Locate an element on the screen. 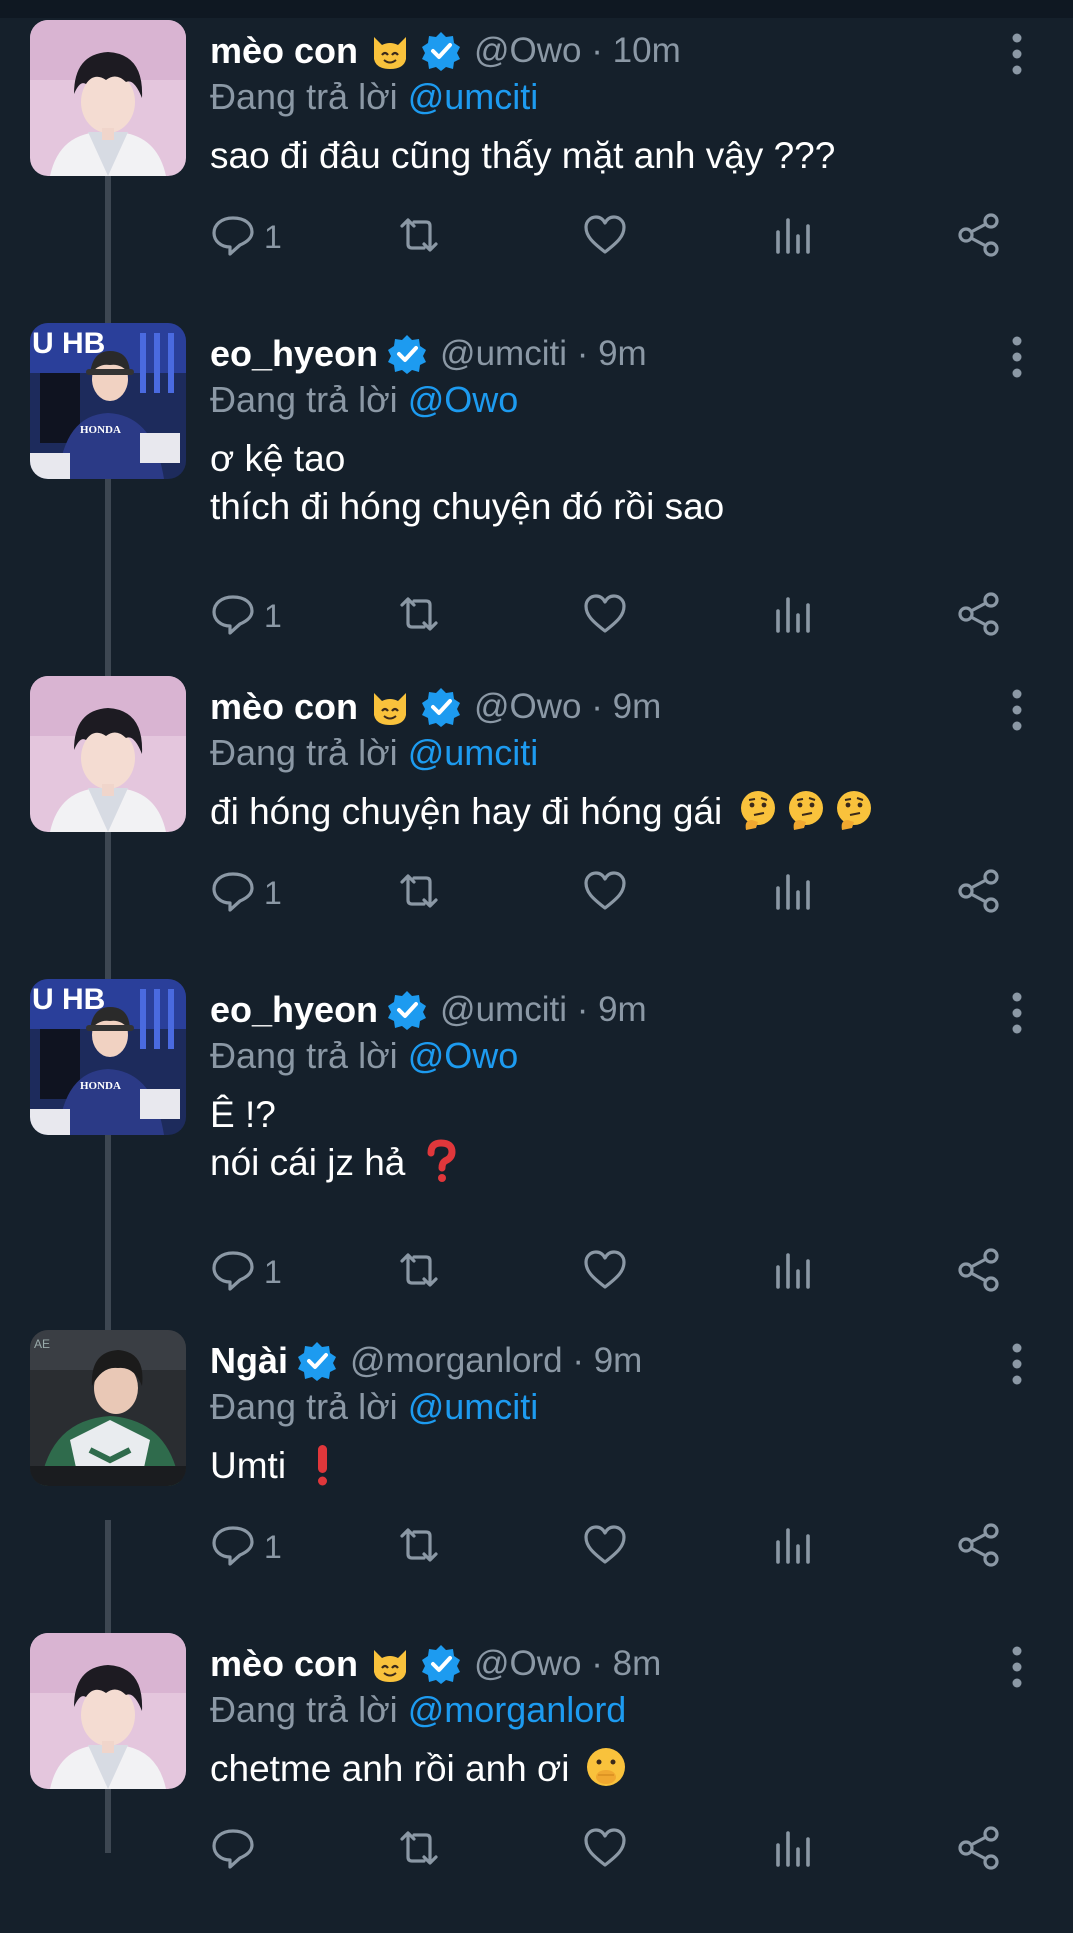  handle-and-time: @Owo · 10m is located at coordinates (577, 50).